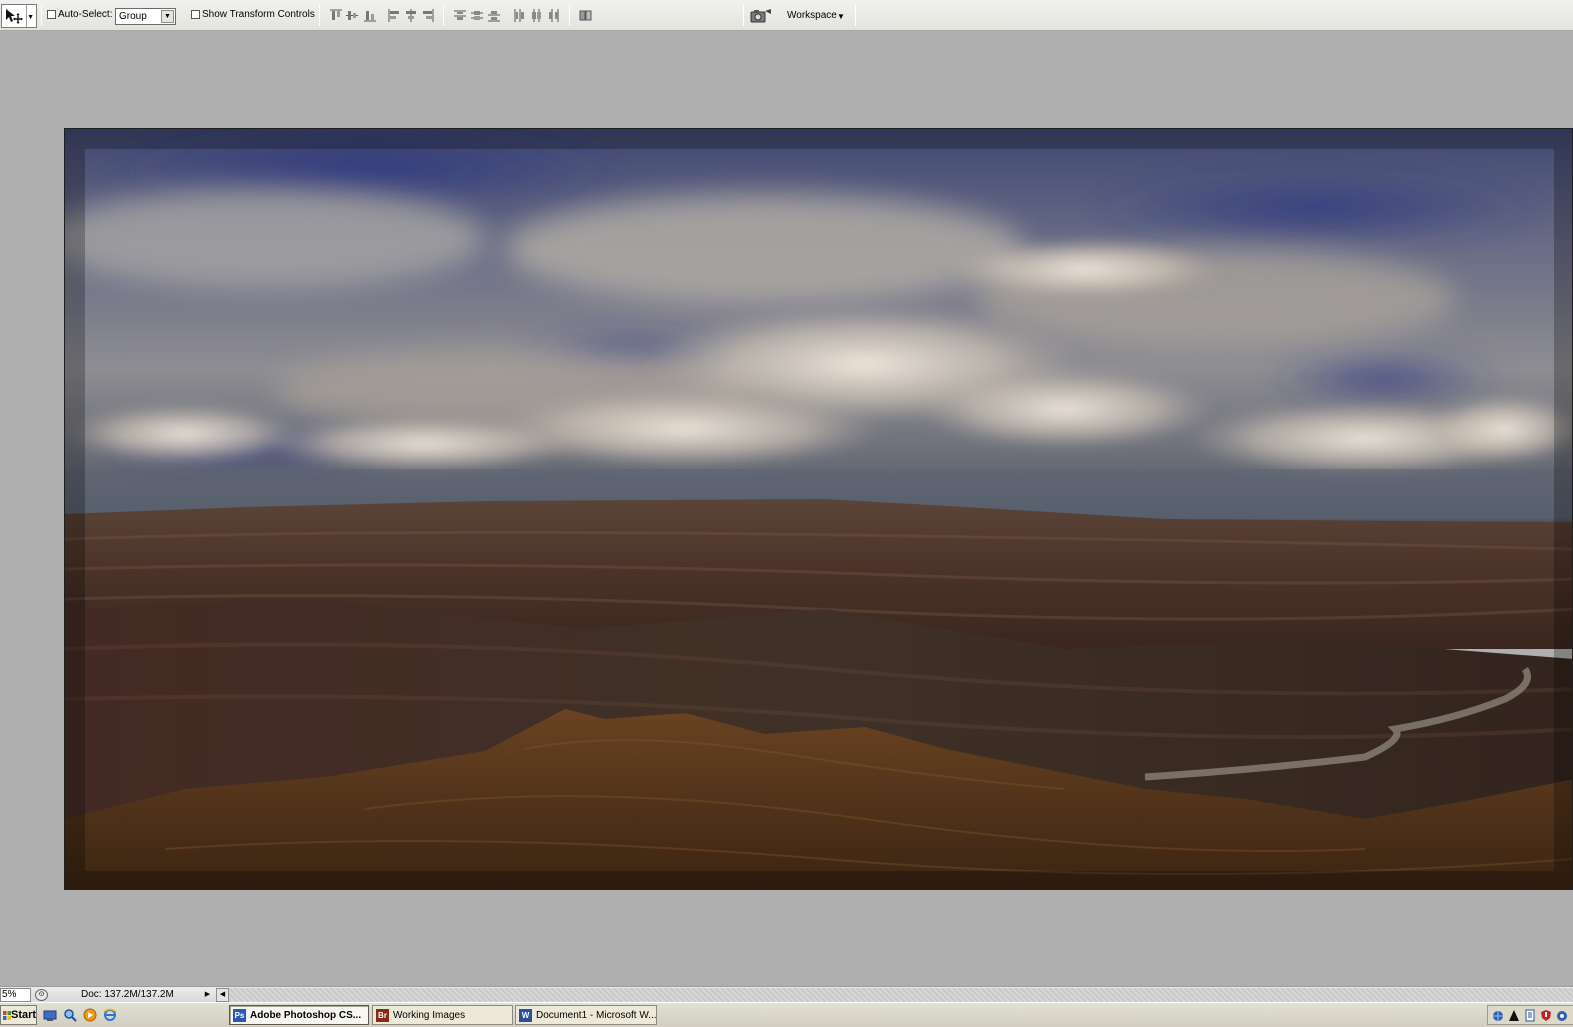  I want to click on zoom-options-icon: ⊙, so click(41, 995).